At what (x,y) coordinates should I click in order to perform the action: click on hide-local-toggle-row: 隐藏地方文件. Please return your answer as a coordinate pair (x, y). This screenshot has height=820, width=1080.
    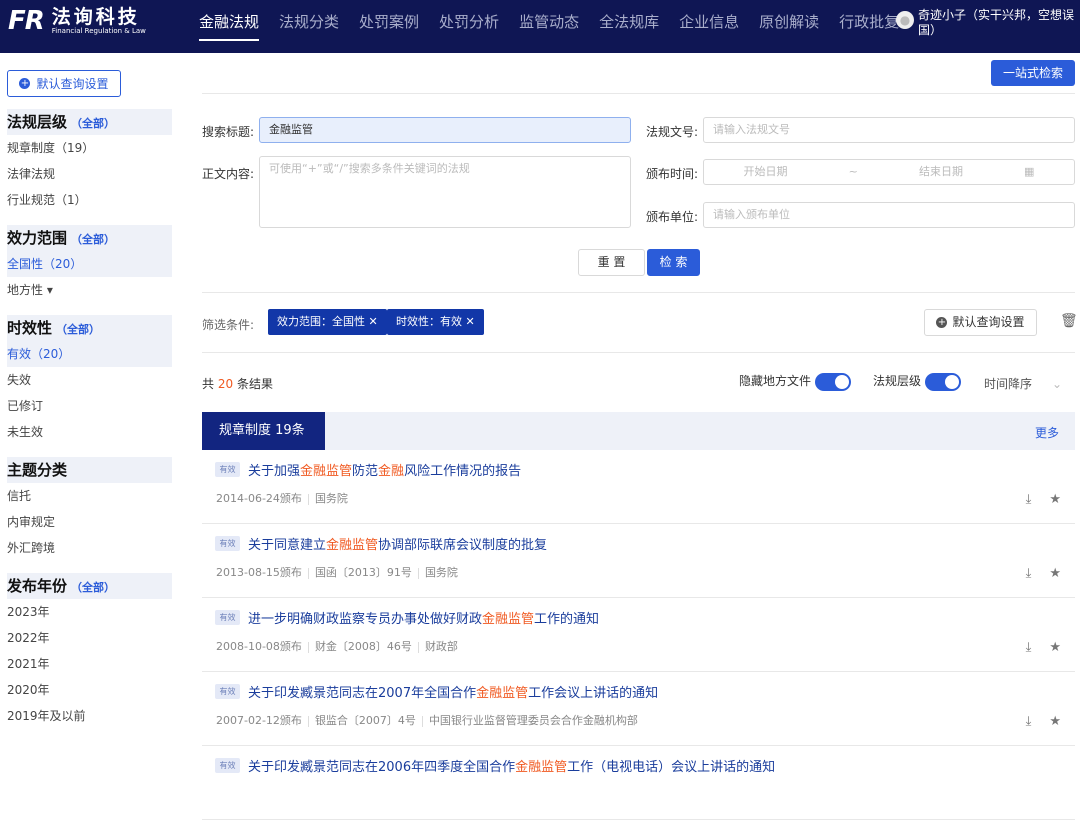
    Looking at the image, I should click on (795, 381).